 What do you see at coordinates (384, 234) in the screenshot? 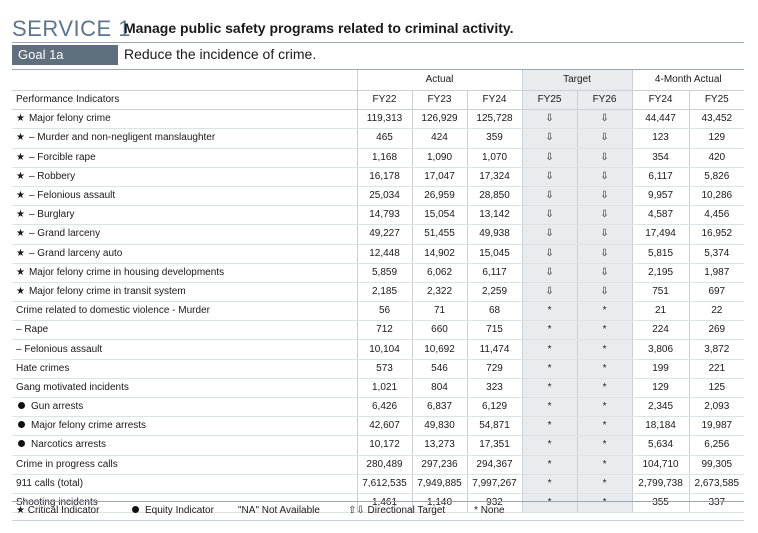
I see `value-cell: 49,227` at bounding box center [384, 234].